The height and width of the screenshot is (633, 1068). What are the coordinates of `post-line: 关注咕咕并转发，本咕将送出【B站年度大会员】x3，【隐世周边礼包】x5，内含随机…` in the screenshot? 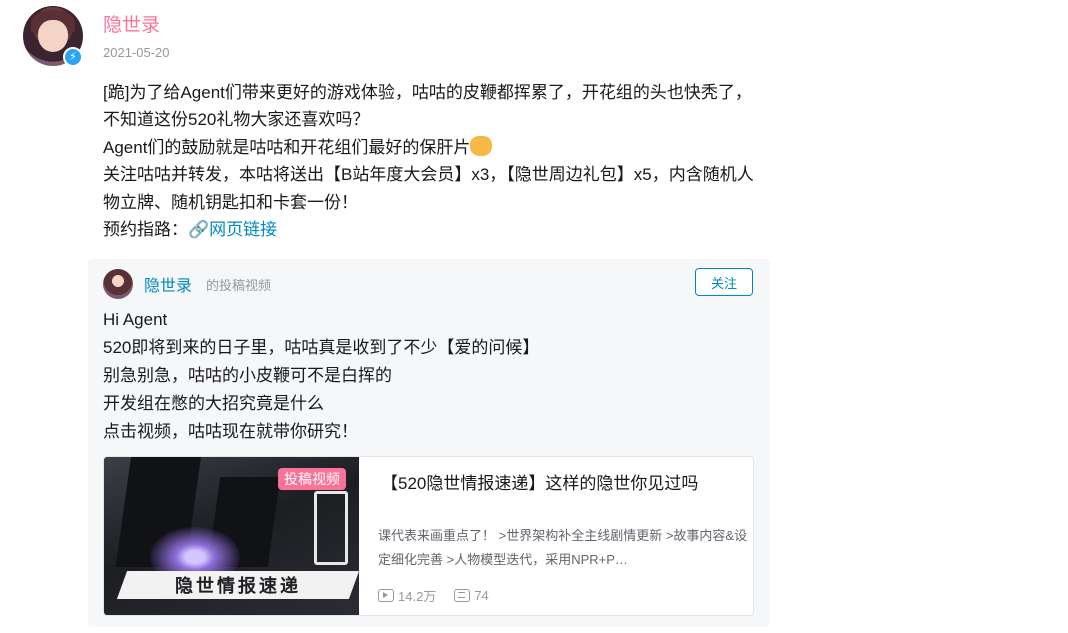 It's located at (428, 188).